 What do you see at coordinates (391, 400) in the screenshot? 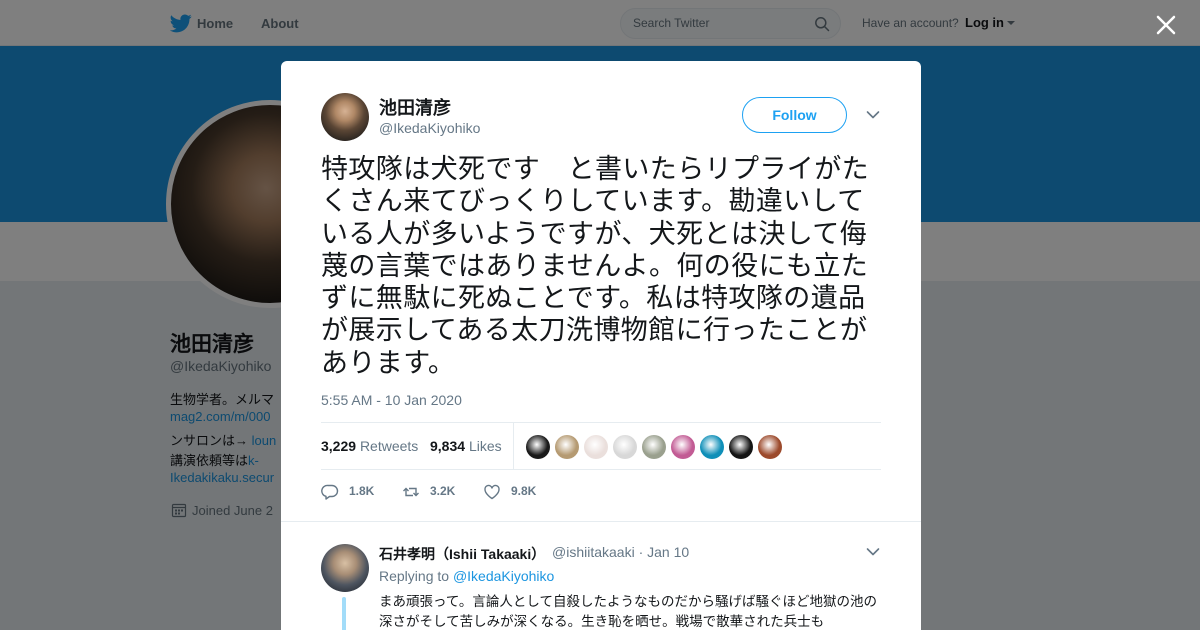
I see `tweet-timestamp: 5:55 AM - 10 Jan 2020` at bounding box center [391, 400].